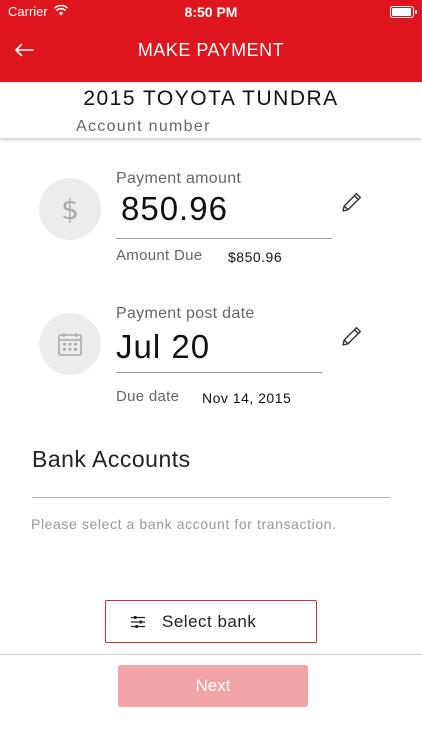  Describe the element at coordinates (247, 398) in the screenshot. I see `due-date-value: Nov 14, 2015` at that location.